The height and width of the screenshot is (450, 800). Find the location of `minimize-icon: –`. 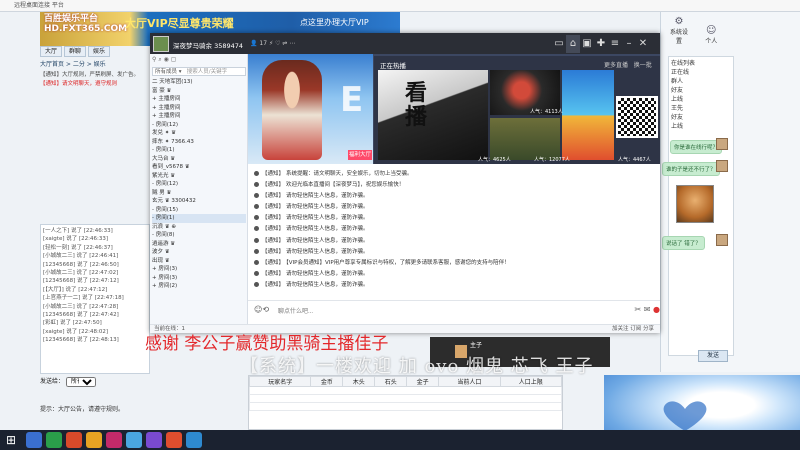

minimize-icon: – is located at coordinates (629, 44).